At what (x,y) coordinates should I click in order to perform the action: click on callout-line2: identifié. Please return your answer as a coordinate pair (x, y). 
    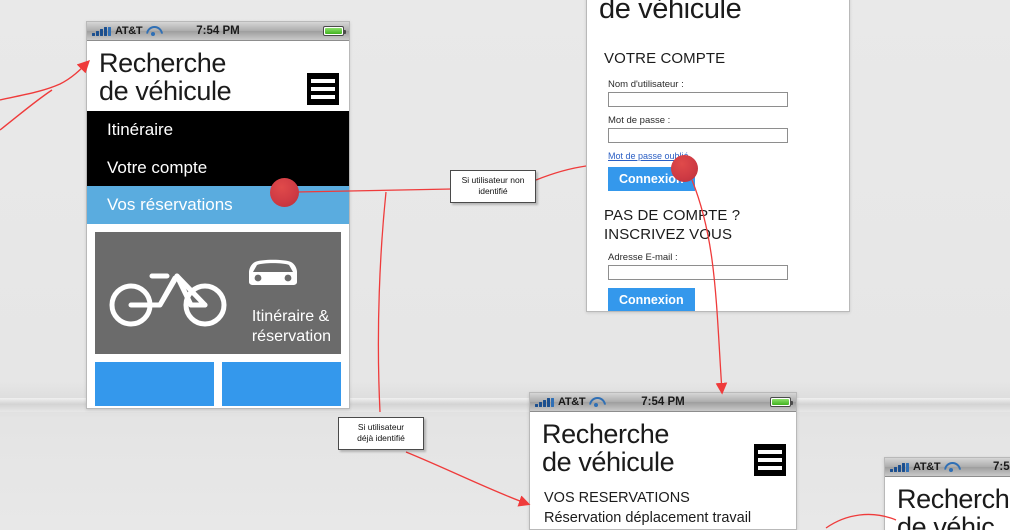
    Looking at the image, I should click on (493, 191).